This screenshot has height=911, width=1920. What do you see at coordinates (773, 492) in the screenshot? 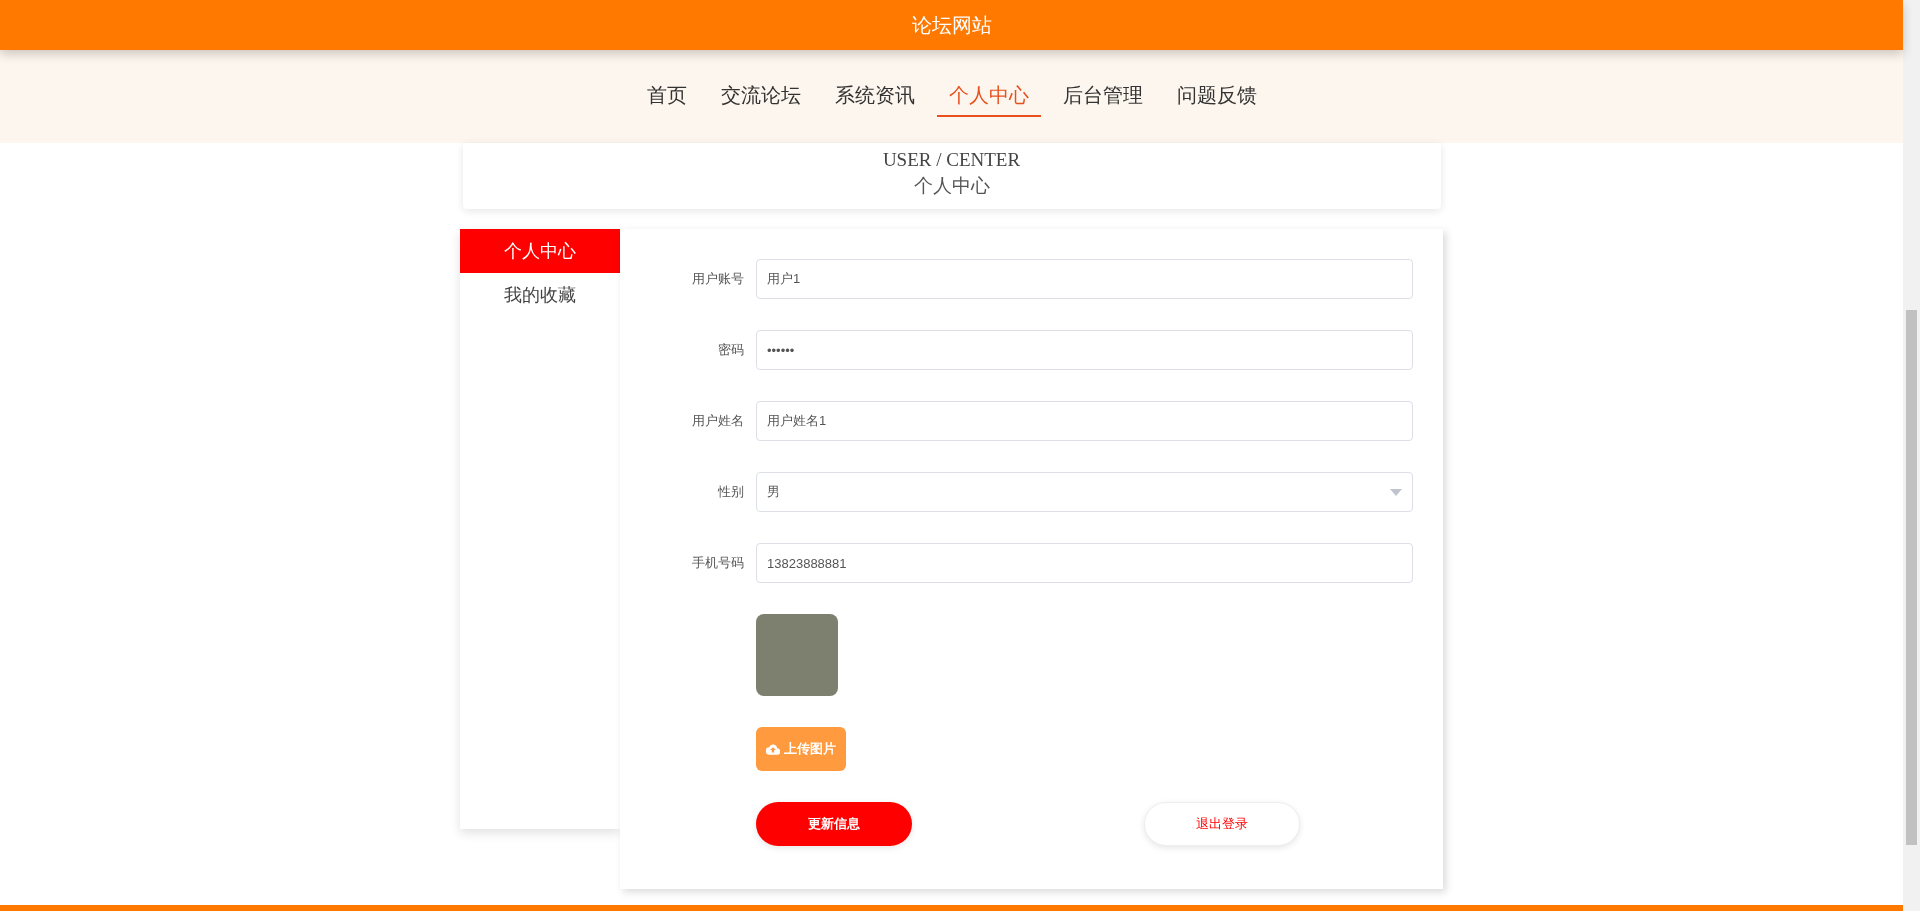
I see `select-value: 男` at bounding box center [773, 492].